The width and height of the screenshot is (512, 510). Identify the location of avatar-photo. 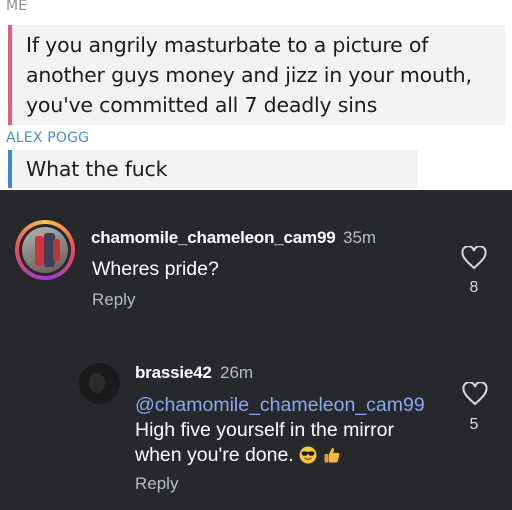
(45, 250).